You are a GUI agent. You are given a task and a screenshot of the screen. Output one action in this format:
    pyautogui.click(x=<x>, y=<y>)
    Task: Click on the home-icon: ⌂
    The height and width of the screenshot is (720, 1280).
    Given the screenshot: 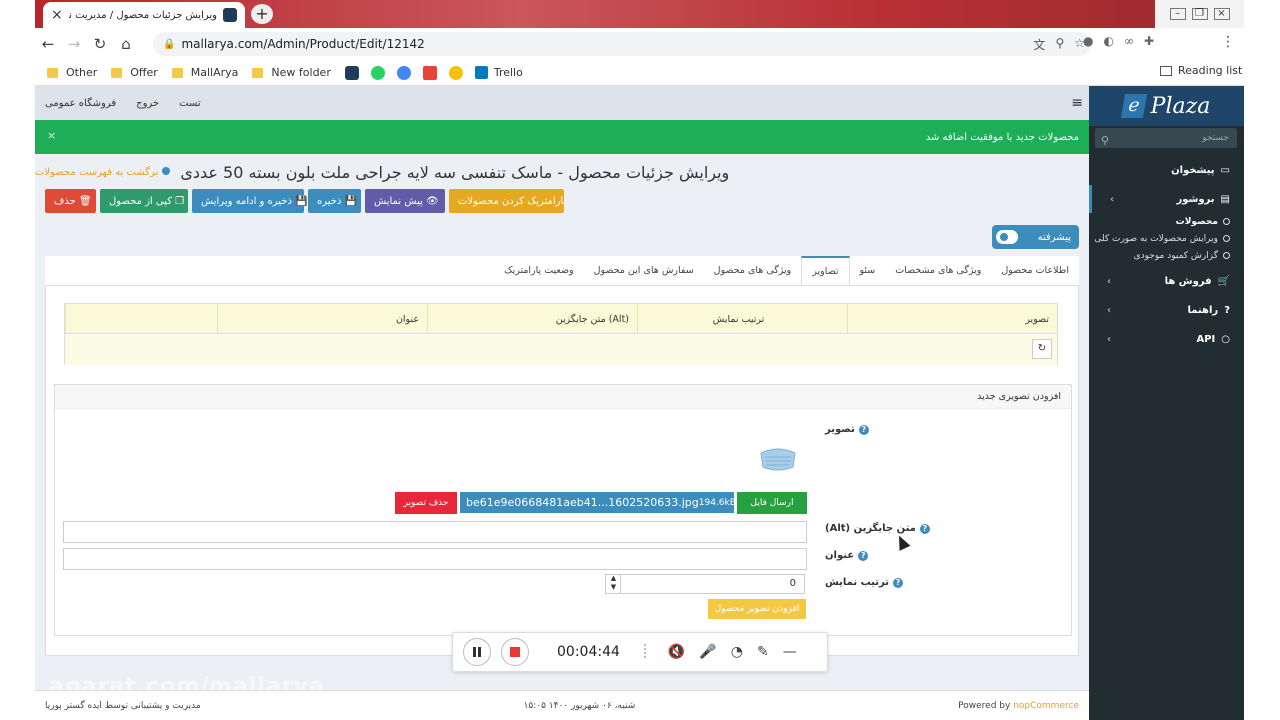 What is the action you would take?
    pyautogui.click(x=126, y=44)
    